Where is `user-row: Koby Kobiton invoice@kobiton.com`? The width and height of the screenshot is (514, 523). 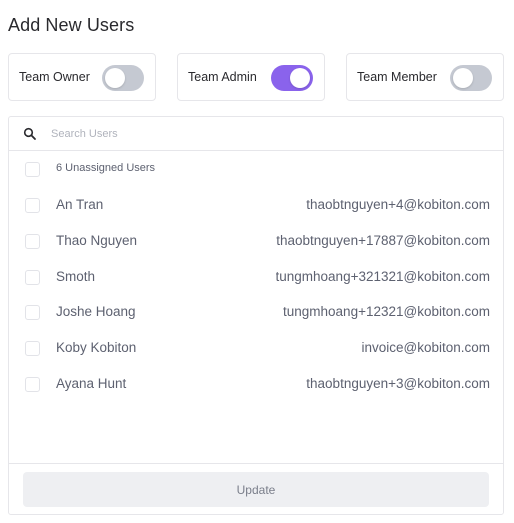
user-row: Koby Kobiton invoice@kobiton.com is located at coordinates (256, 349).